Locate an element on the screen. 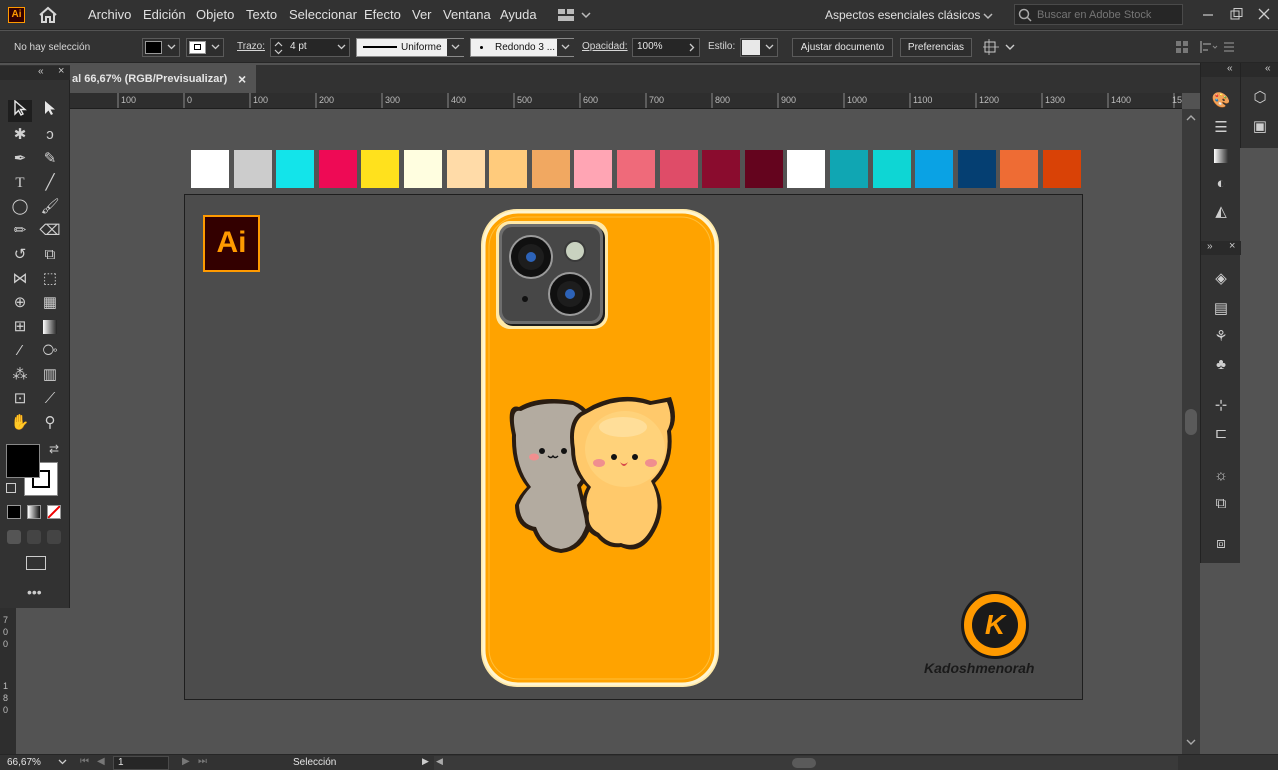 This screenshot has width=1278, height=770. artboard-number-field: 1 is located at coordinates (141, 763).